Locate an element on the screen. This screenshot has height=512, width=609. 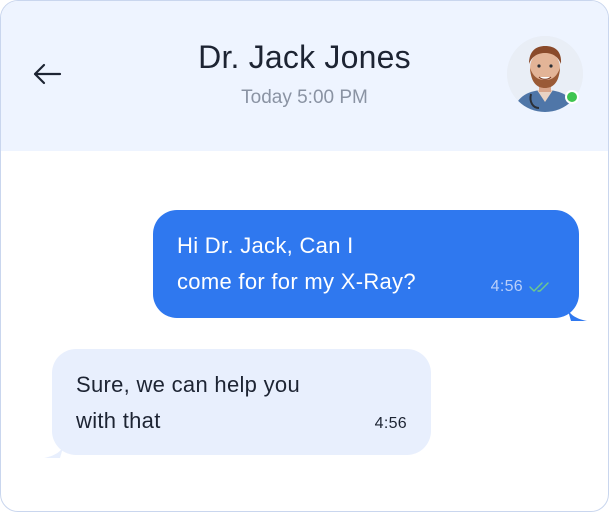
avatar is located at coordinates (545, 74).